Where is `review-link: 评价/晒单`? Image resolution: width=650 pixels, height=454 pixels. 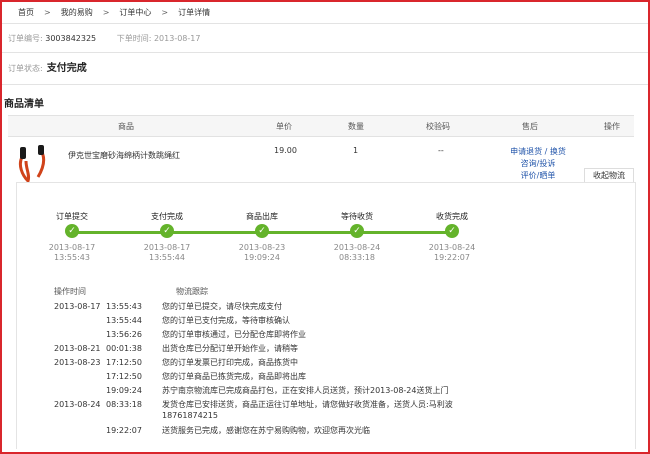
review-link: 评价/晒单 is located at coordinates (538, 176).